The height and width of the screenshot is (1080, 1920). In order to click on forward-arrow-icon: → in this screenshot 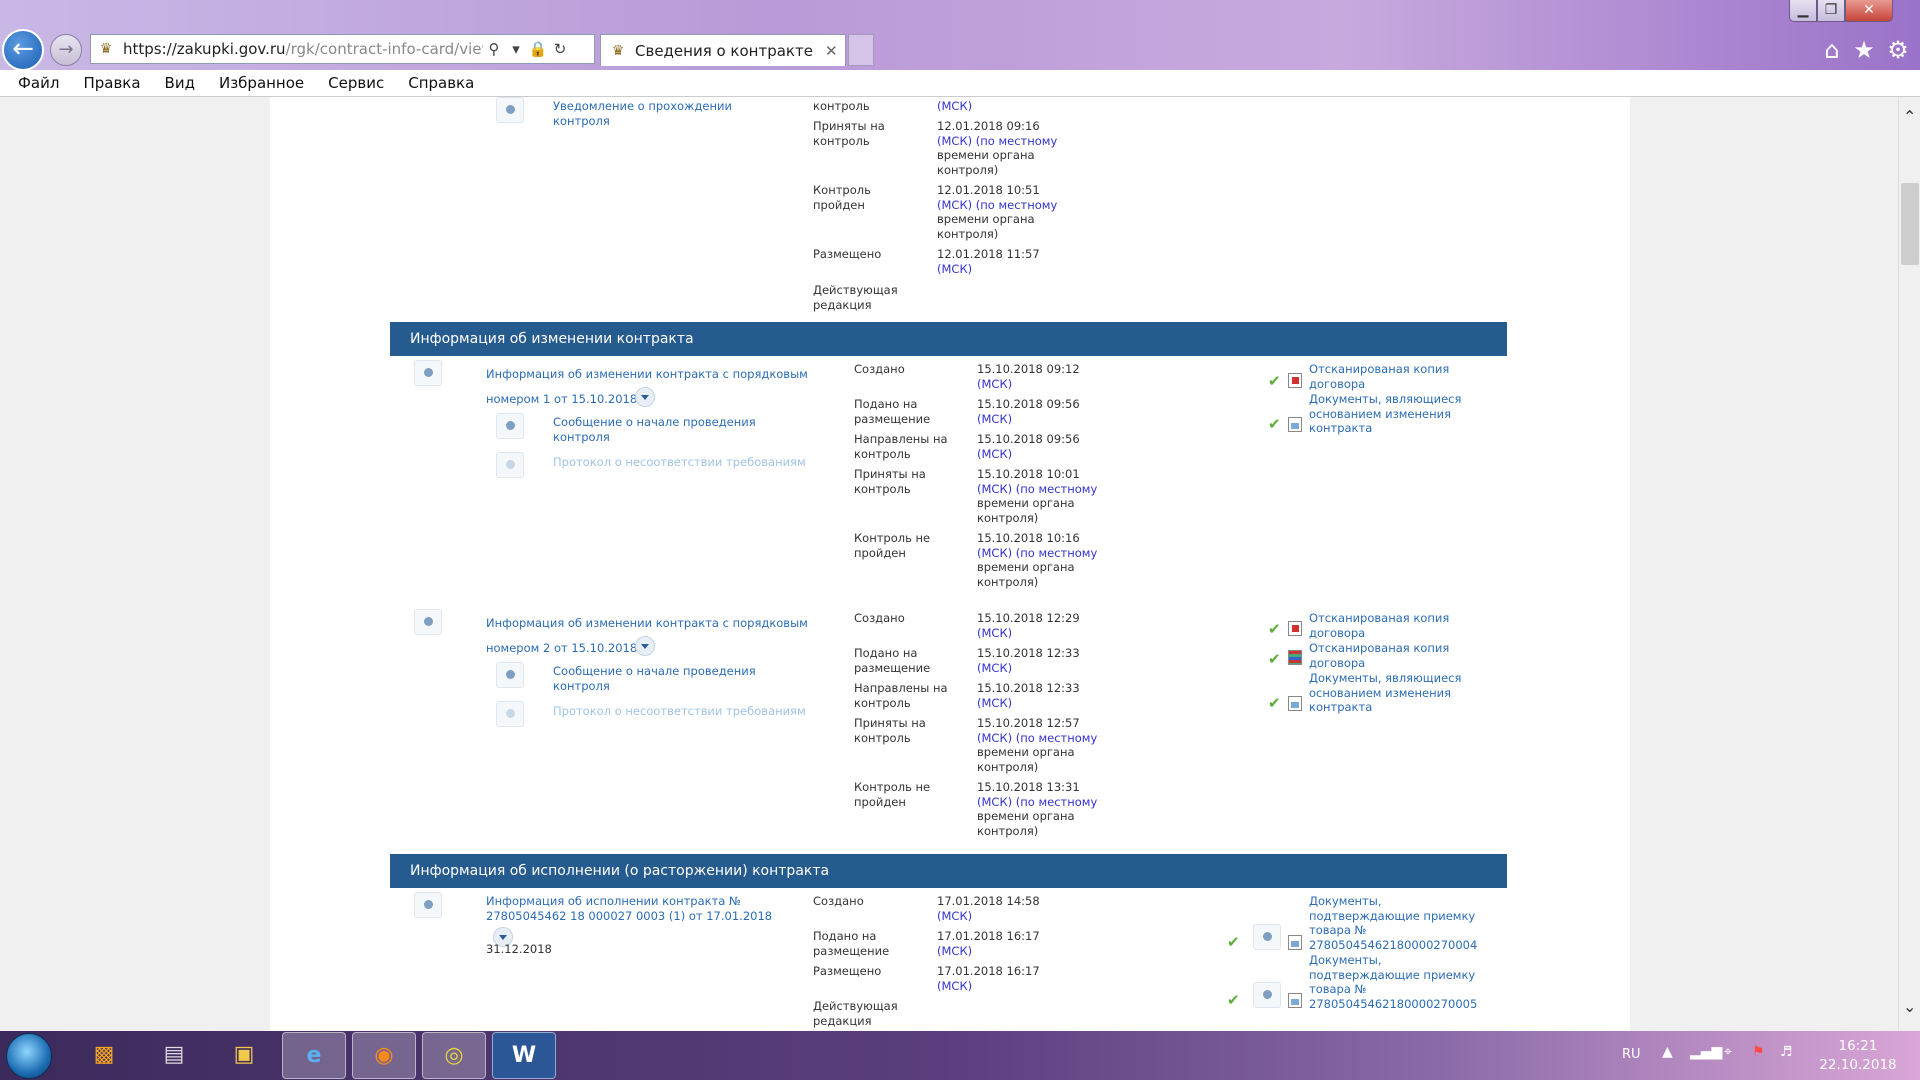, I will do `click(66, 50)`.